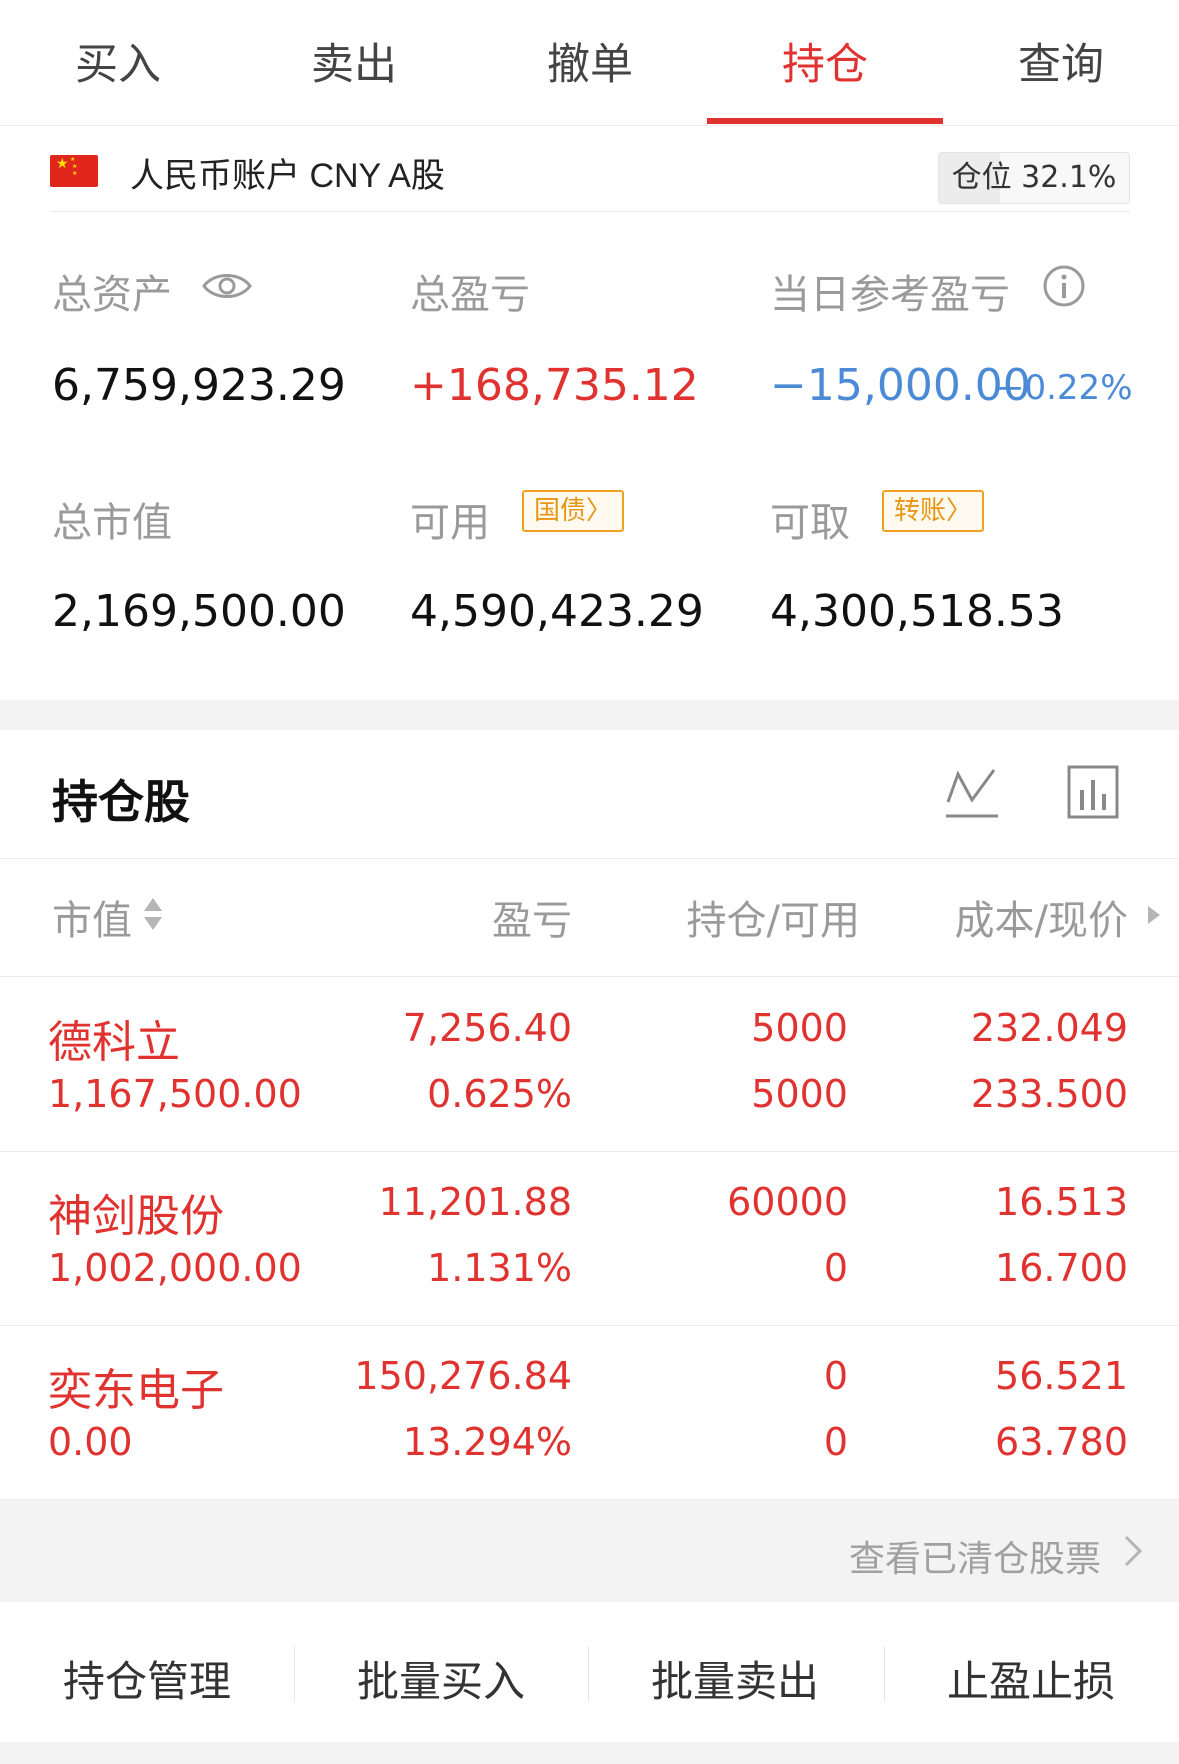  Describe the element at coordinates (1031, 1678) in the screenshot. I see `stop-profit-loss-button: 止盈止损` at that location.